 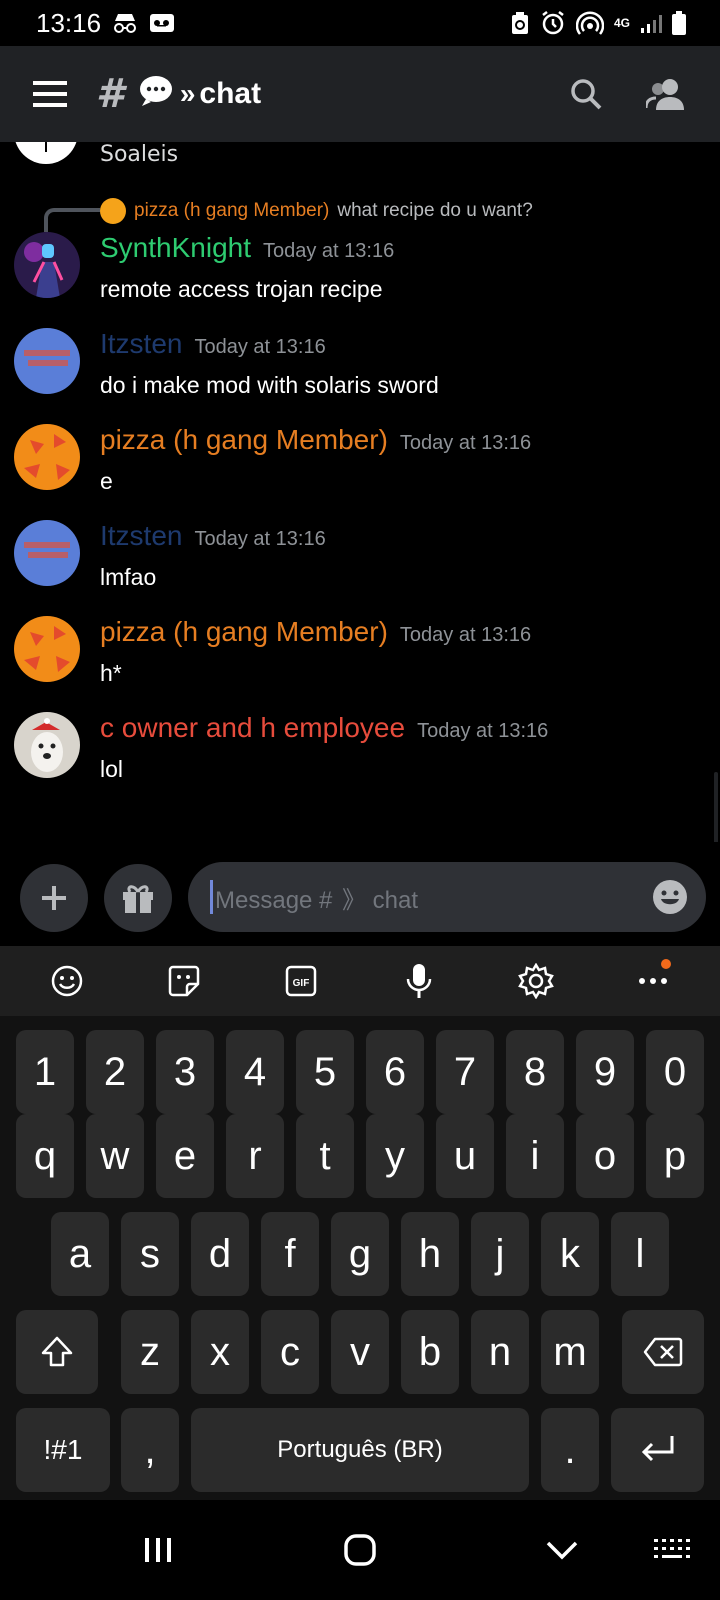 I want to click on message-item: Itzsten Today at 13:16 lmfao, so click(x=360, y=568).